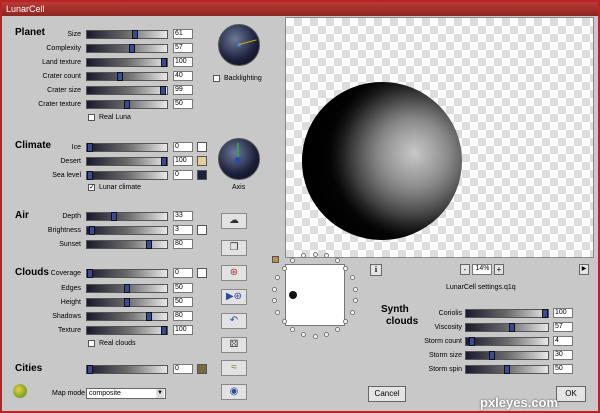 This screenshot has width=600, height=413. I want to click on climate-desert-slider, so click(127, 161).